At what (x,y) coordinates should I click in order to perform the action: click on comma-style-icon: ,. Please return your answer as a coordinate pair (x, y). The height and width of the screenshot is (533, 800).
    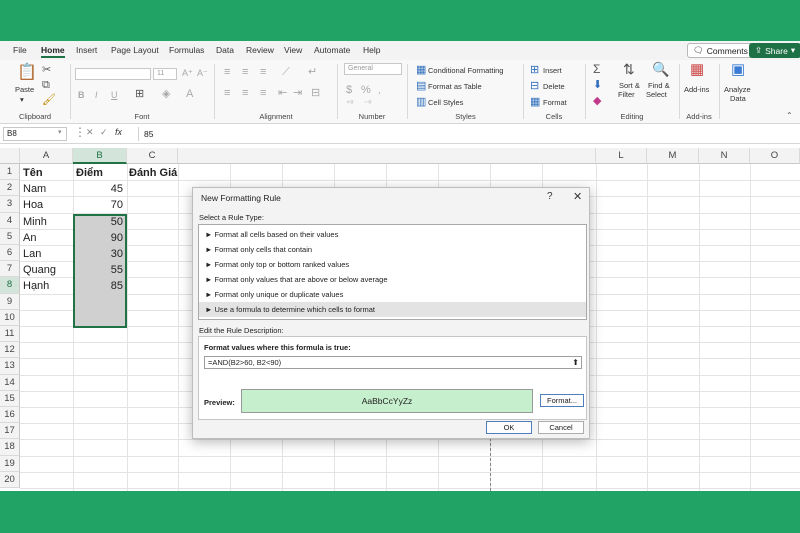
    Looking at the image, I should click on (379, 90).